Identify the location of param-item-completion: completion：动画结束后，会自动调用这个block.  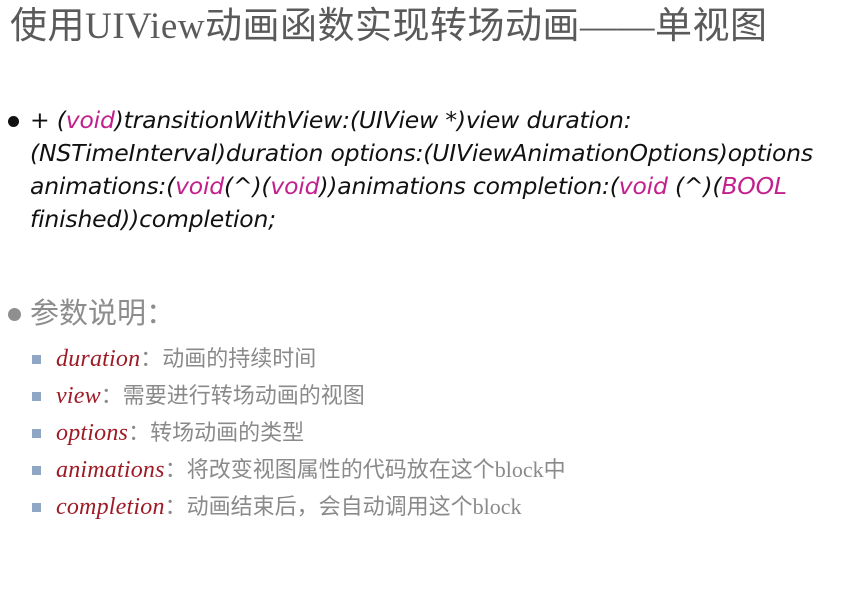
(428, 506).